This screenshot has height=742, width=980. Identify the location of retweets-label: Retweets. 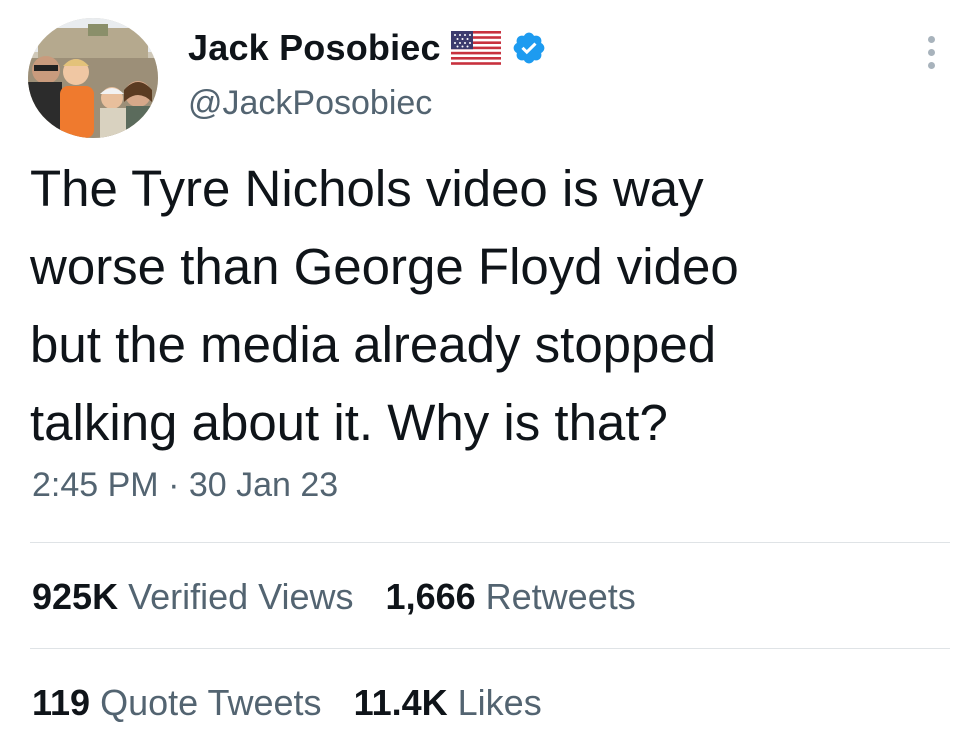
(560, 596).